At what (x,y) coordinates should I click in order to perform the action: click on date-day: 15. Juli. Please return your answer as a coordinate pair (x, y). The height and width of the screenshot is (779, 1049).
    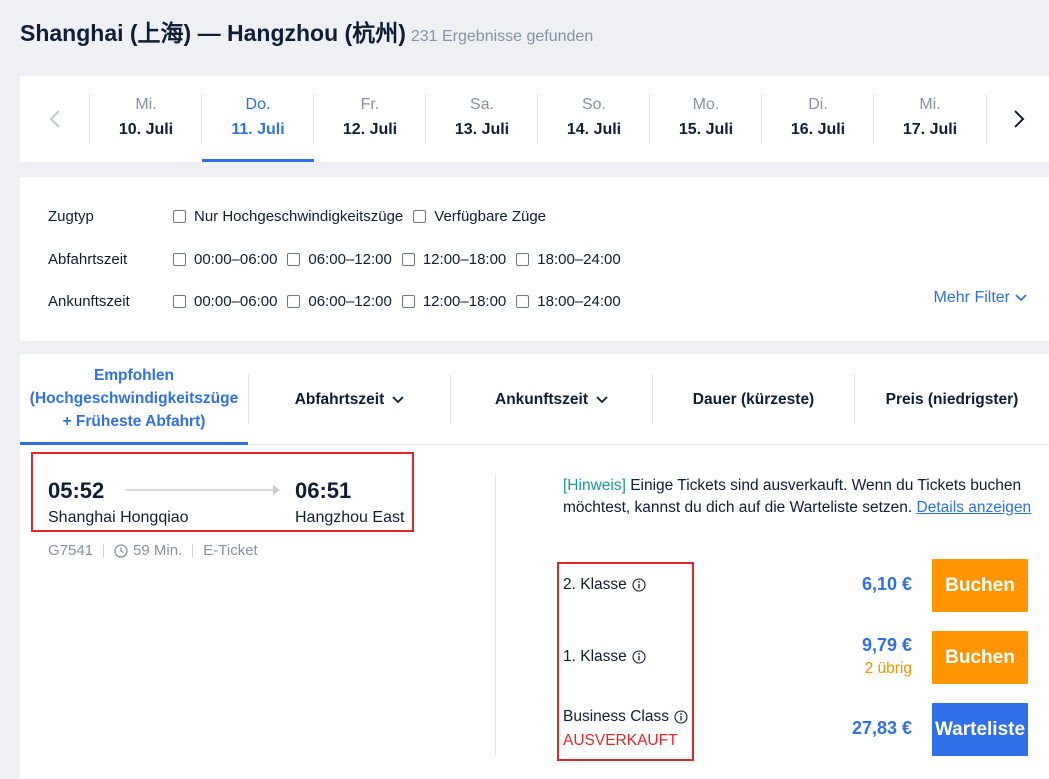
    Looking at the image, I should click on (706, 129).